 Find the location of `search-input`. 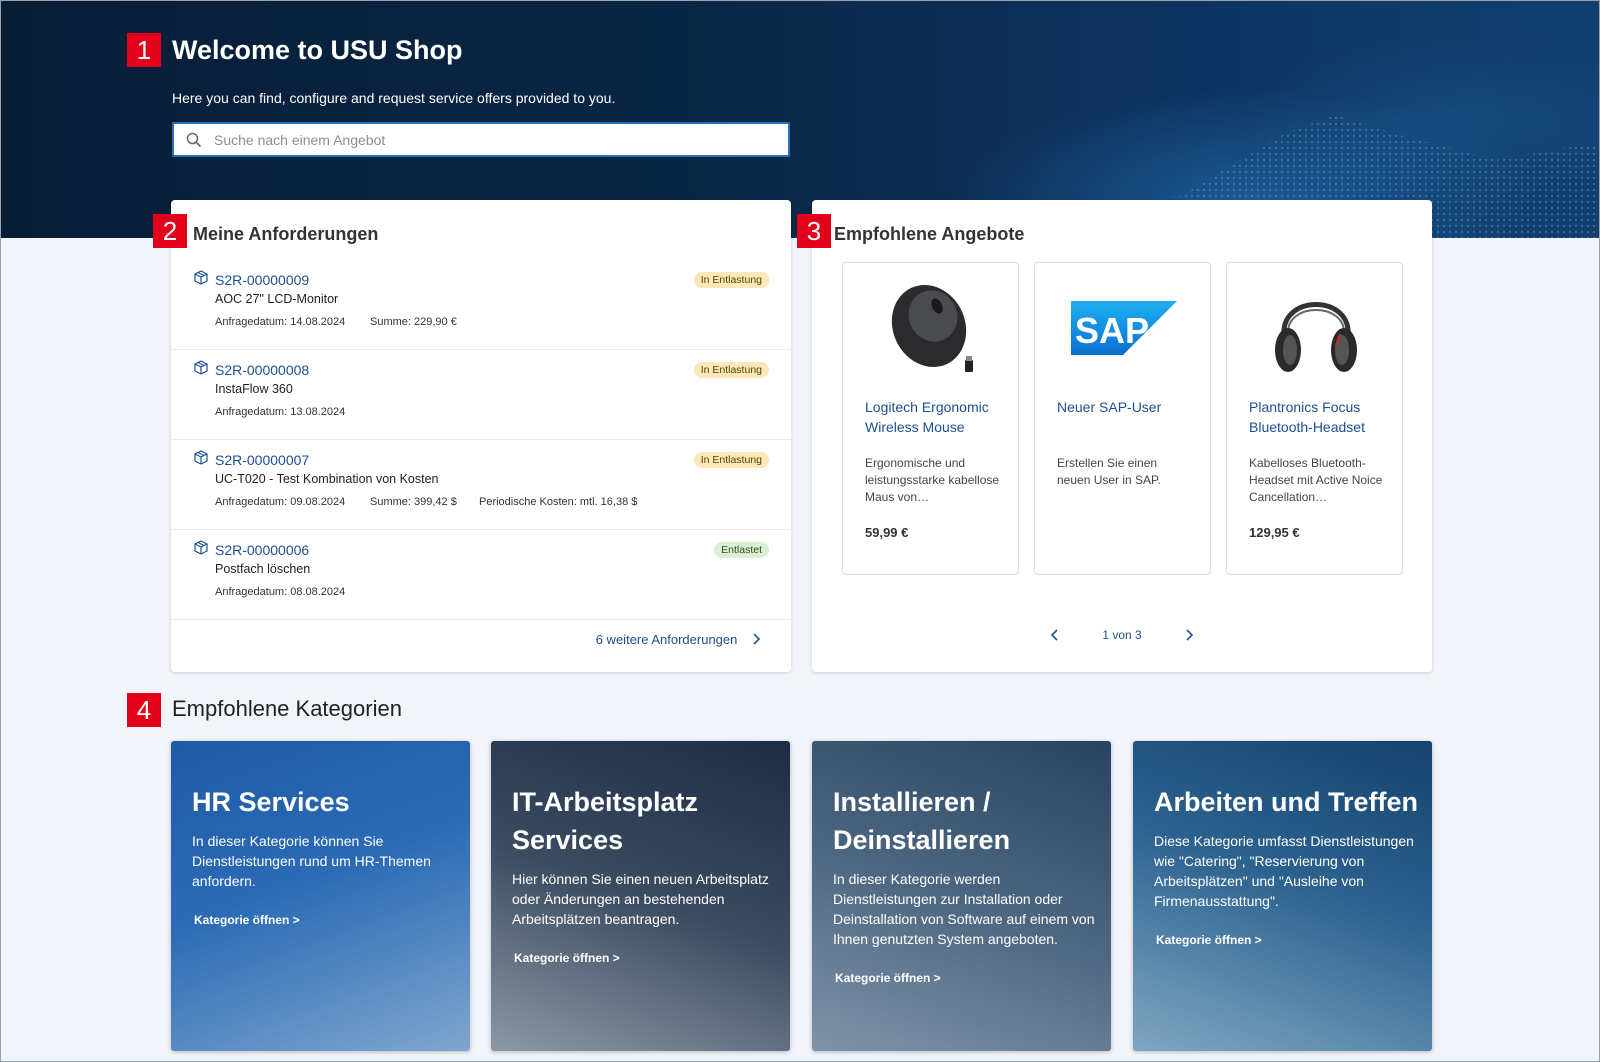

search-input is located at coordinates (484, 139).